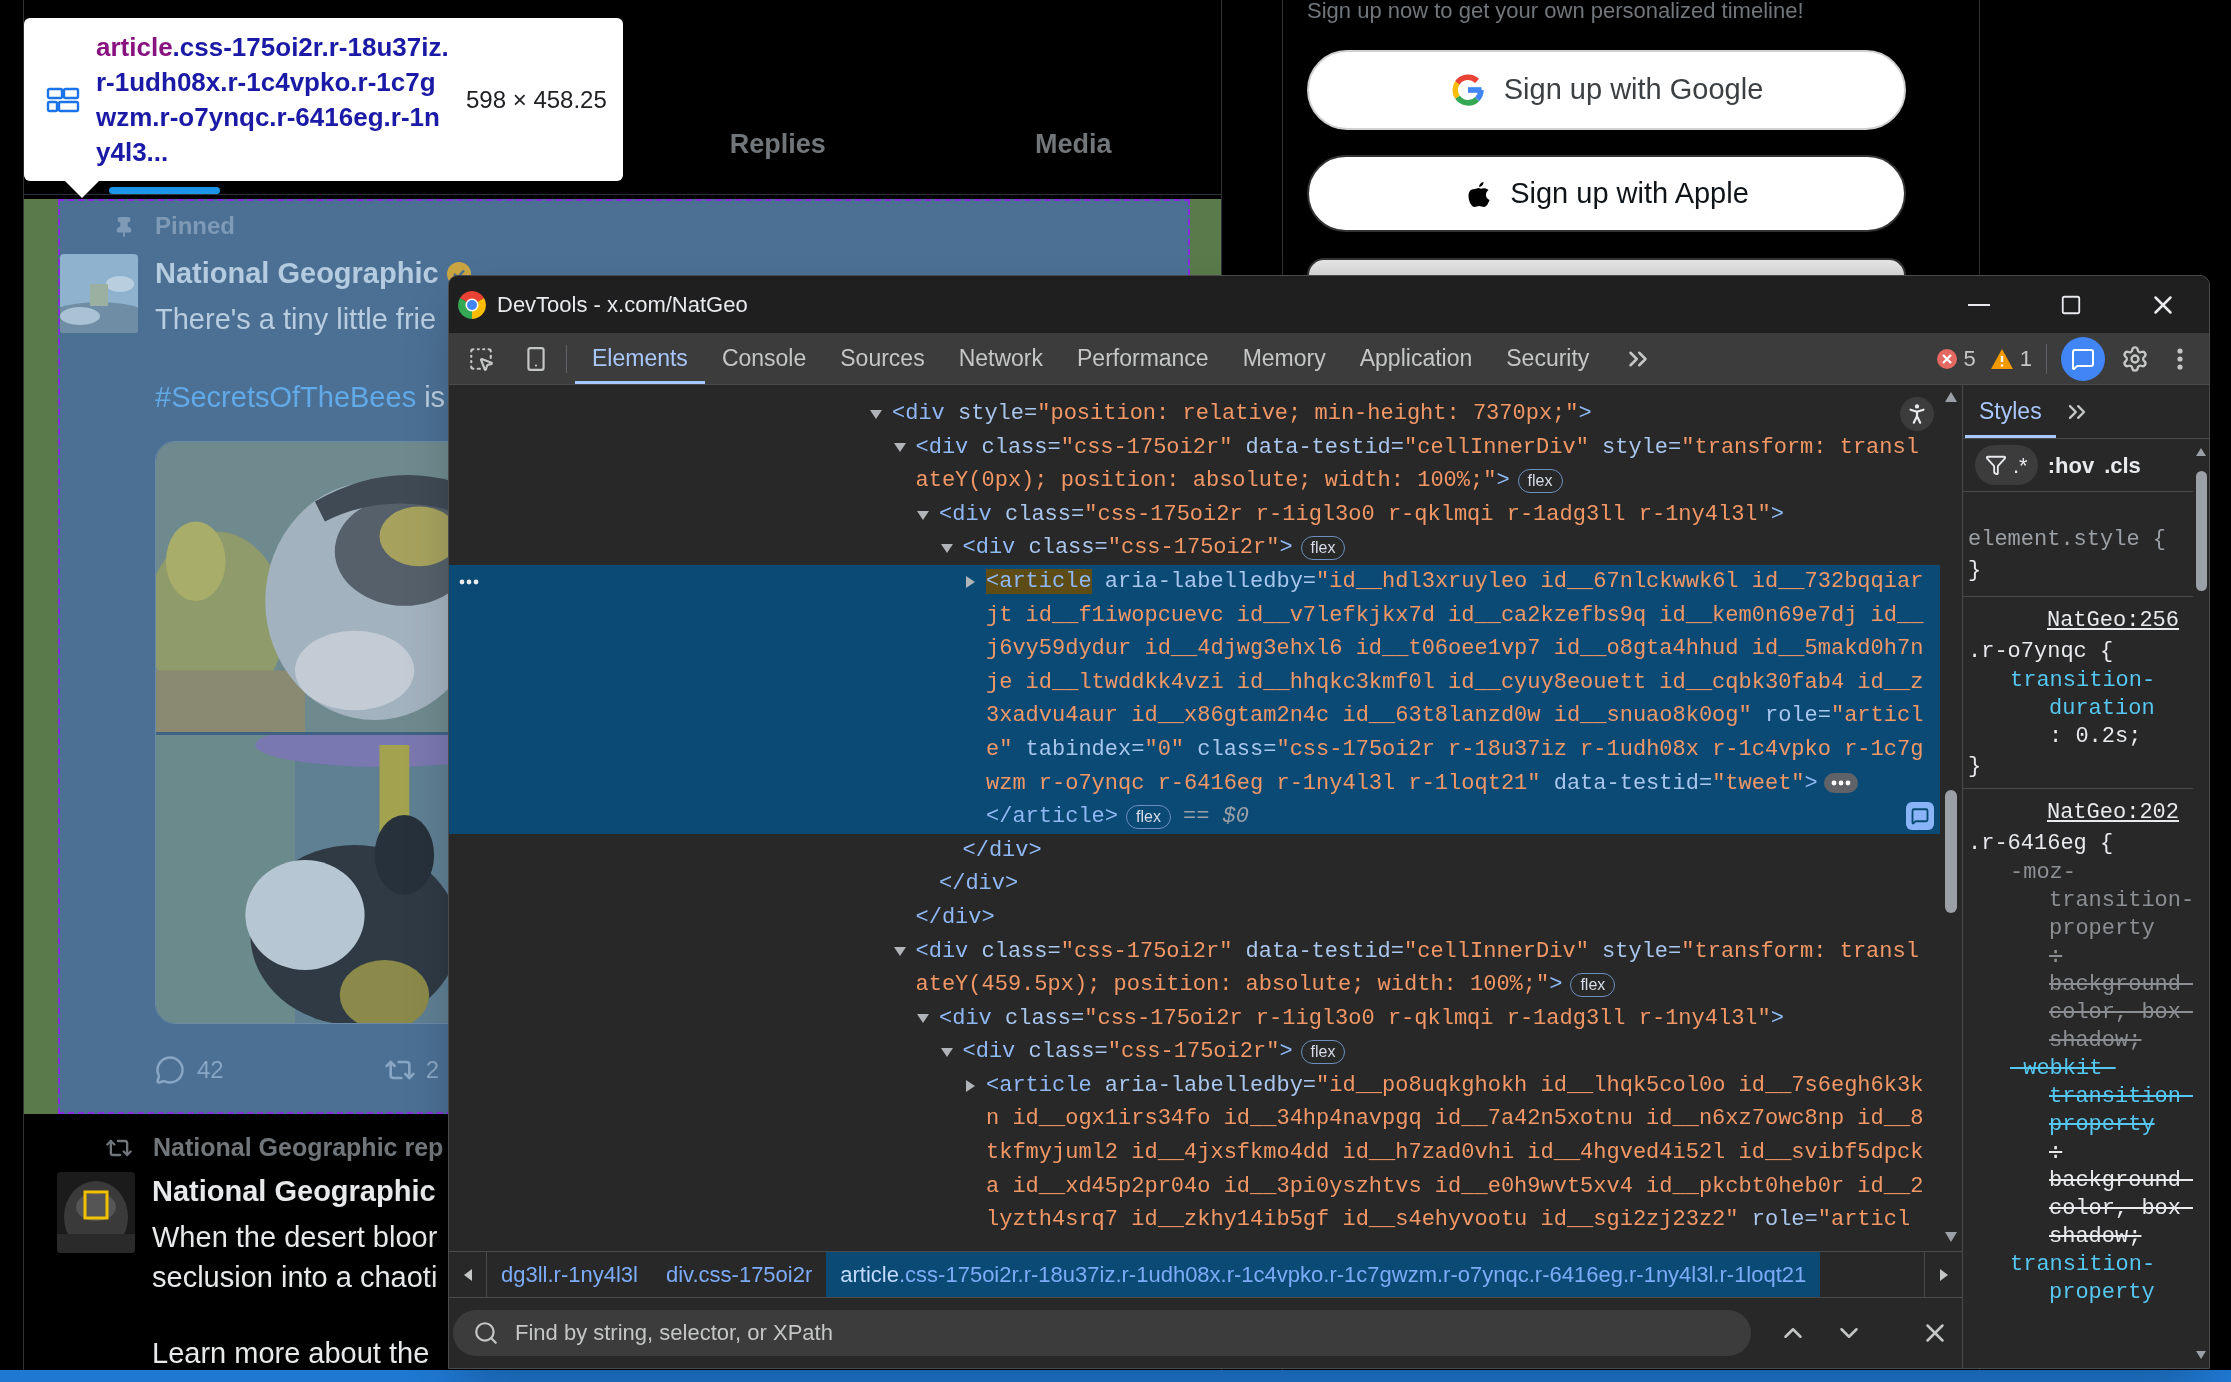 The height and width of the screenshot is (1382, 2231). I want to click on warning-icon, so click(2001, 358).